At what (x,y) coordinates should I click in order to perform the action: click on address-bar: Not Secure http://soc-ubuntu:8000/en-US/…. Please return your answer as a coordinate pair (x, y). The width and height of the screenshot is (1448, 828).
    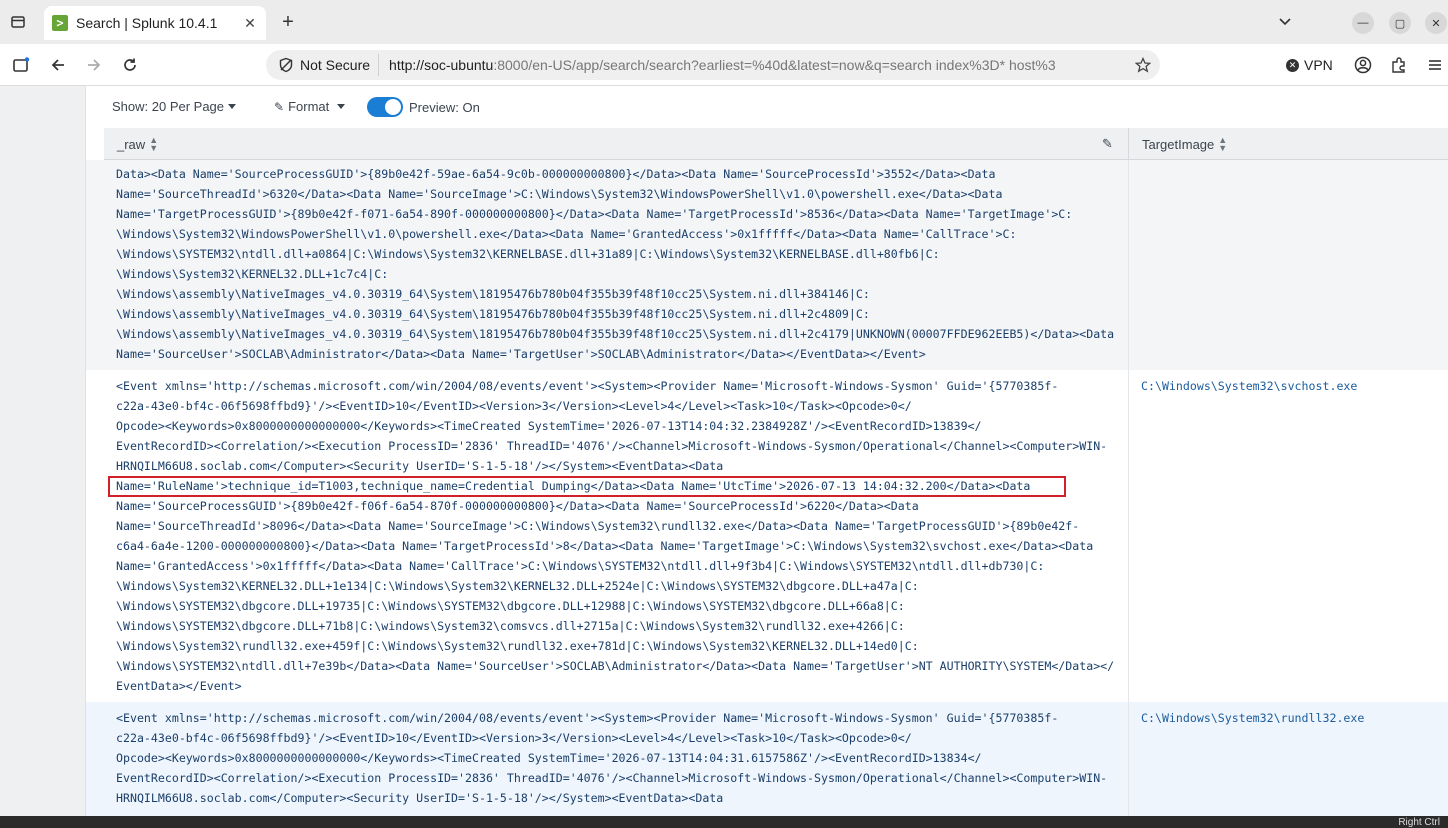
    Looking at the image, I should click on (713, 65).